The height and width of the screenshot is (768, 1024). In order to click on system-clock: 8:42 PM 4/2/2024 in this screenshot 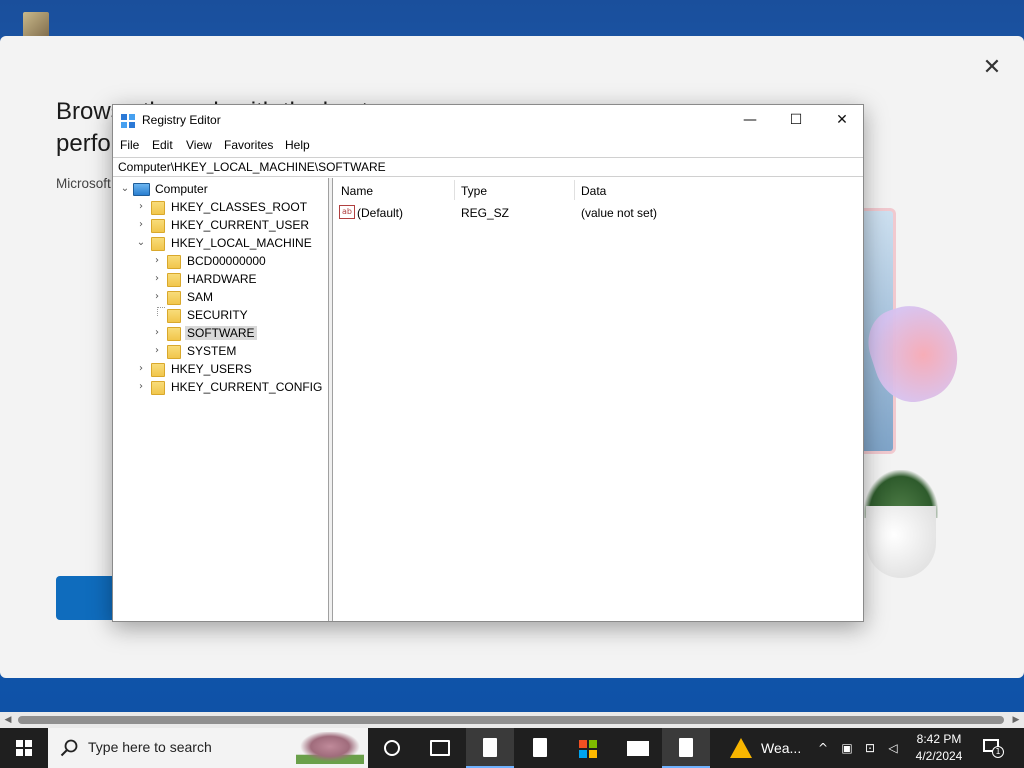, I will do `click(939, 748)`.